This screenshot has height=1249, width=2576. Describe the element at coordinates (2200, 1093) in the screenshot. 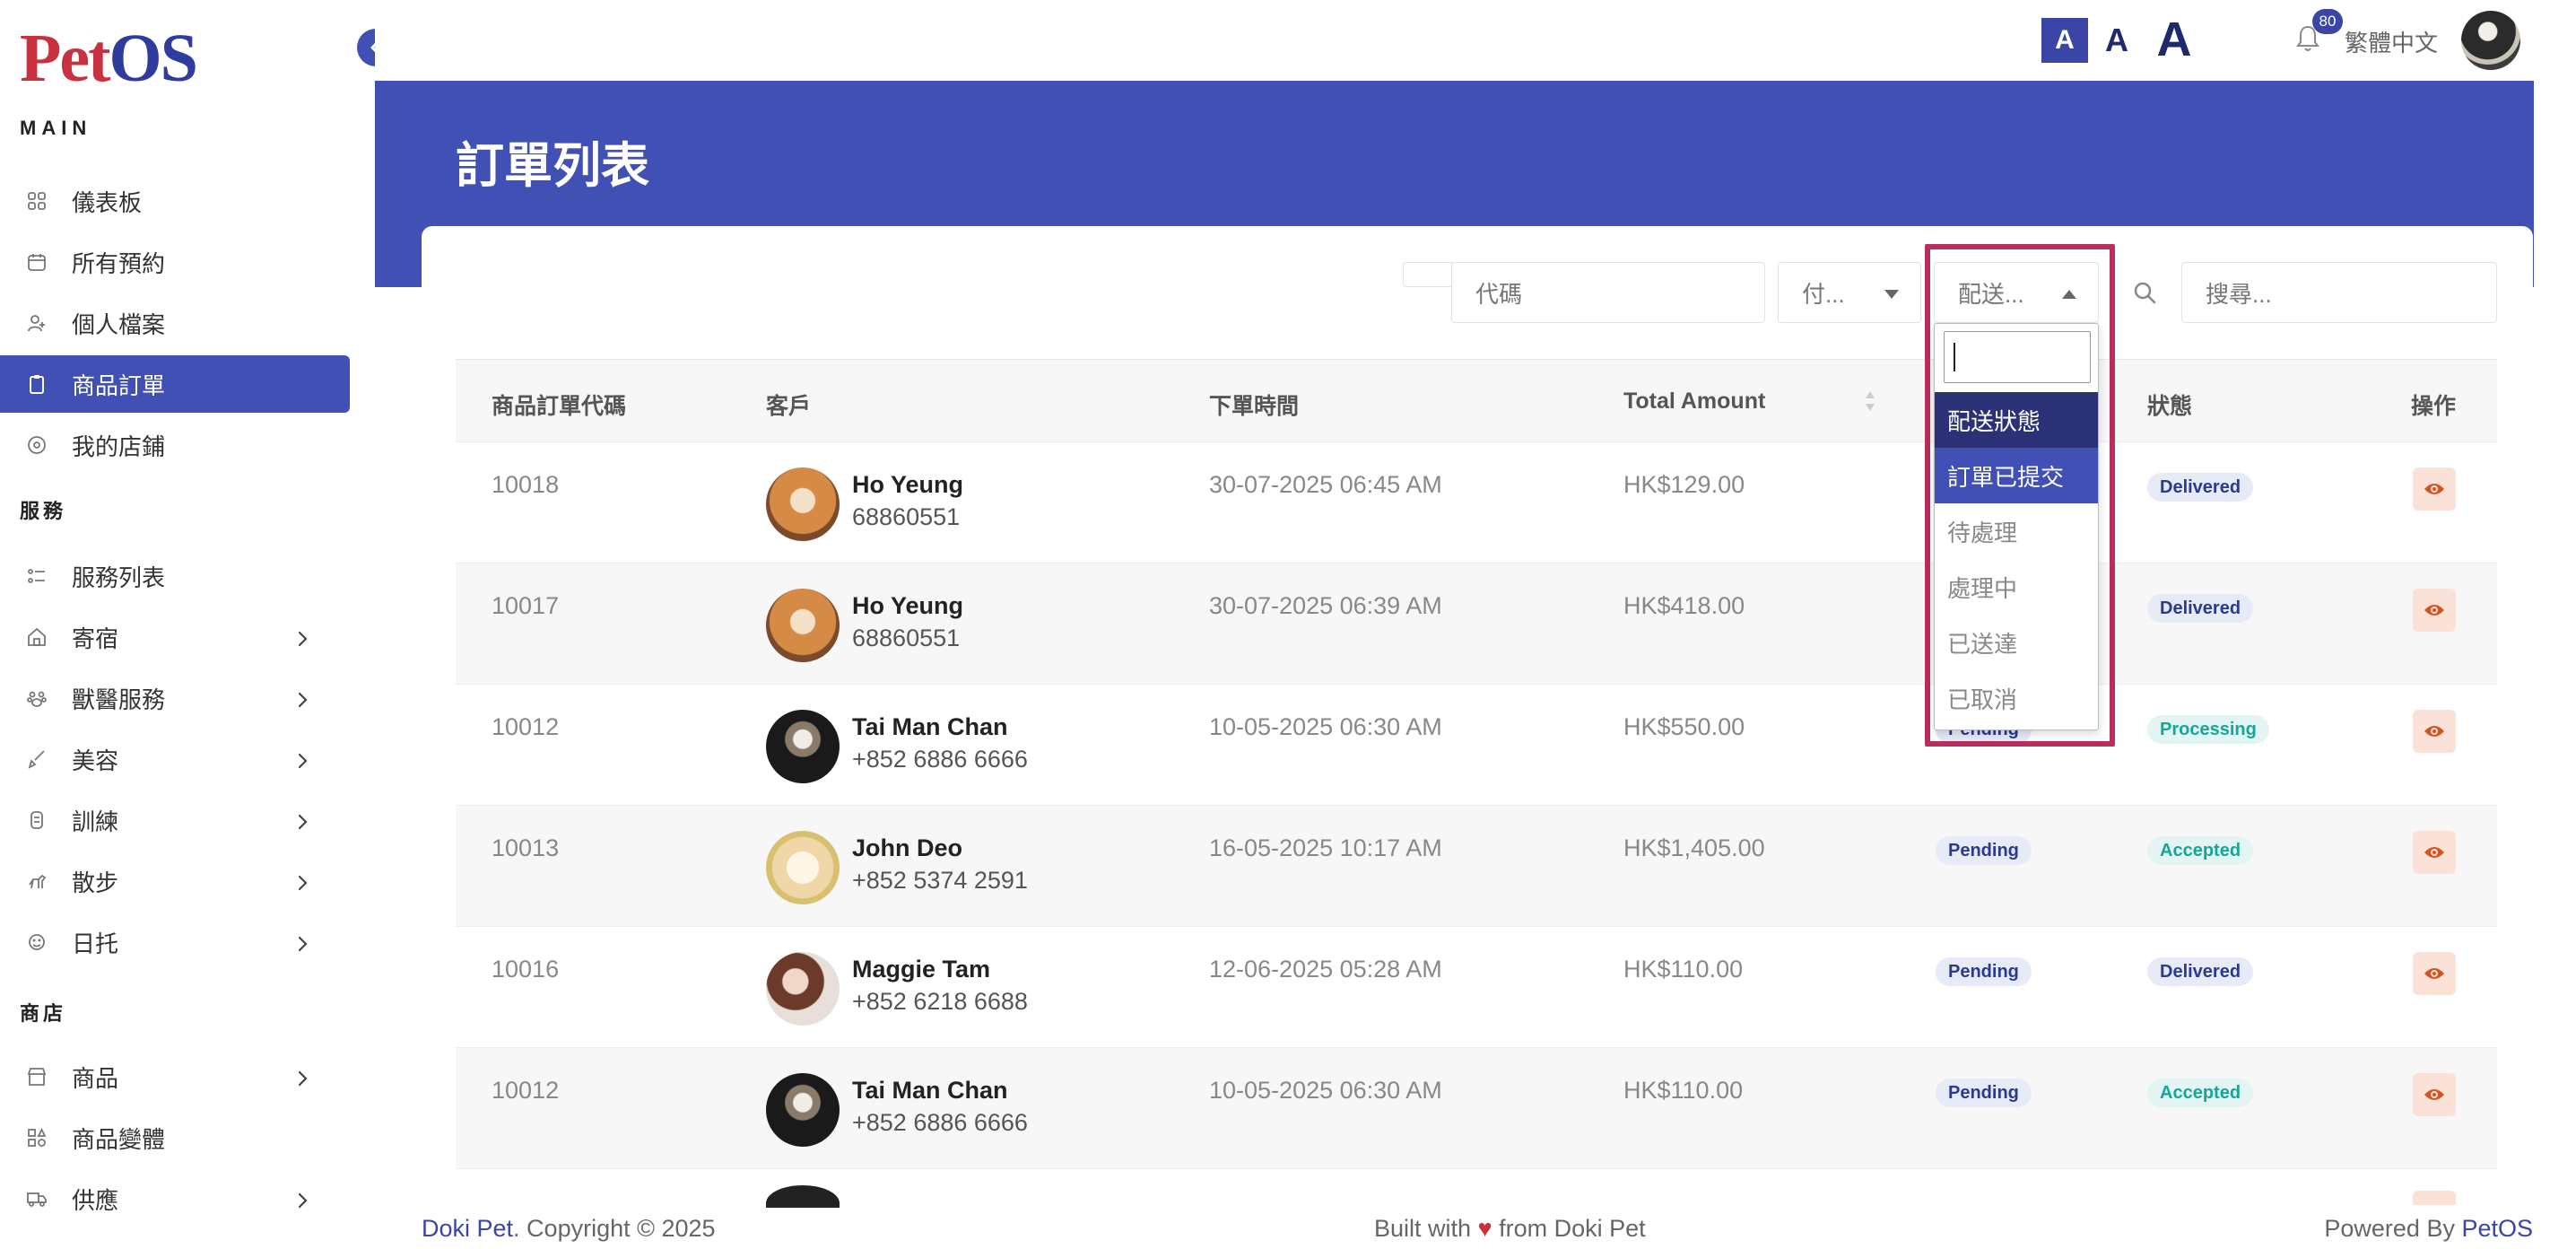

I see `order-status-badge: Accepted` at that location.